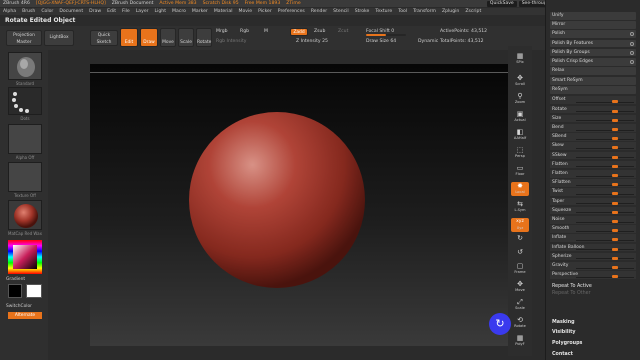 The height and width of the screenshot is (360, 640). I want to click on menu-transform: Transform, so click(424, 11).